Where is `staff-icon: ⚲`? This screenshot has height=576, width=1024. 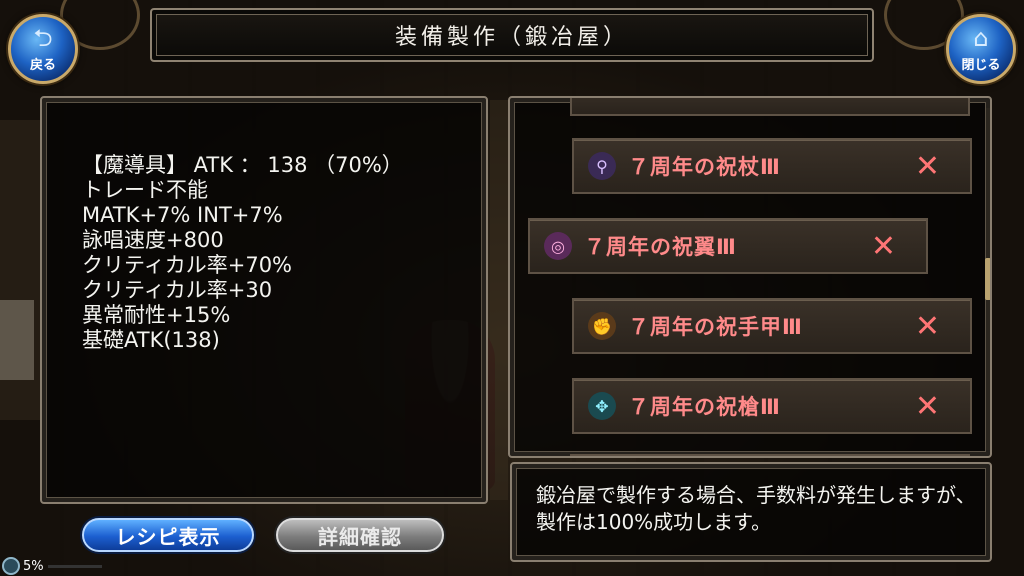
staff-icon: ⚲ is located at coordinates (602, 166).